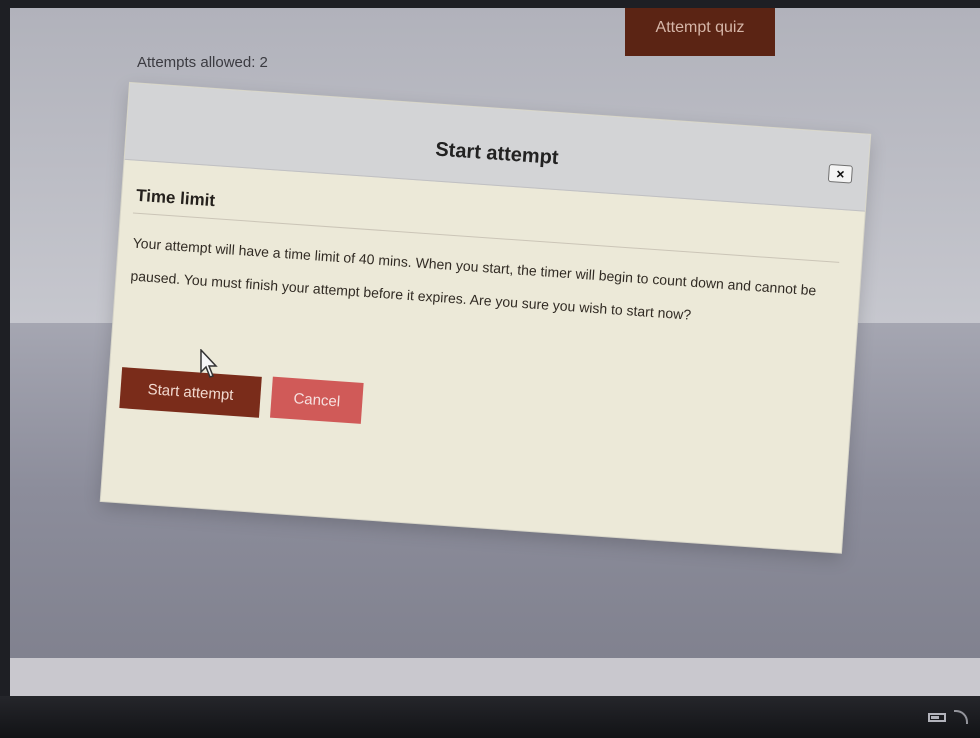 This screenshot has height=738, width=980. What do you see at coordinates (209, 363) in the screenshot?
I see `arrow-cursor-icon` at bounding box center [209, 363].